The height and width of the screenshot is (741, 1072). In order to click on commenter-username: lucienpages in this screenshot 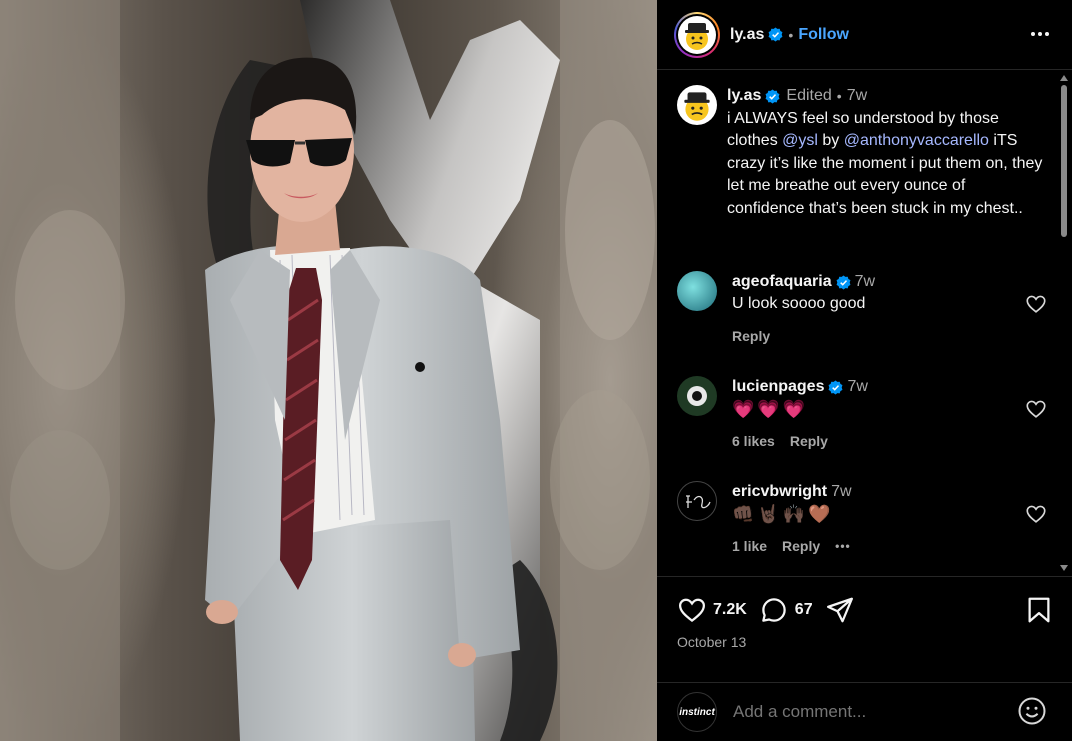, I will do `click(778, 387)`.